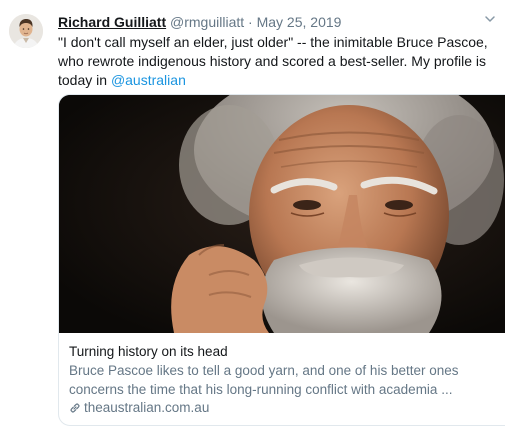 This screenshot has width=505, height=434. I want to click on author-handle: @rmguilliatt, so click(207, 22).